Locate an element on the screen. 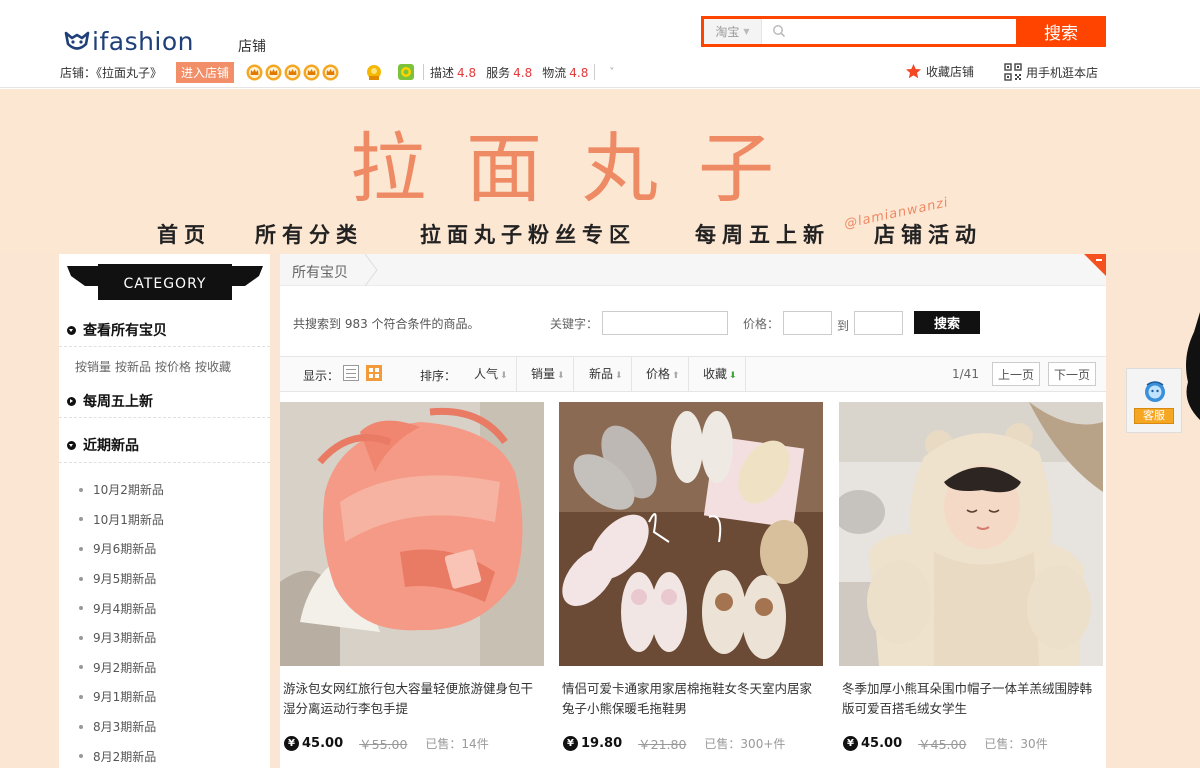 This screenshot has height=768, width=1200. product-title: 冬季加厚小熊耳朵围巾帽子一体羊羔绒围脖韩版可爱百搭毛绒女学生 is located at coordinates (970, 699).